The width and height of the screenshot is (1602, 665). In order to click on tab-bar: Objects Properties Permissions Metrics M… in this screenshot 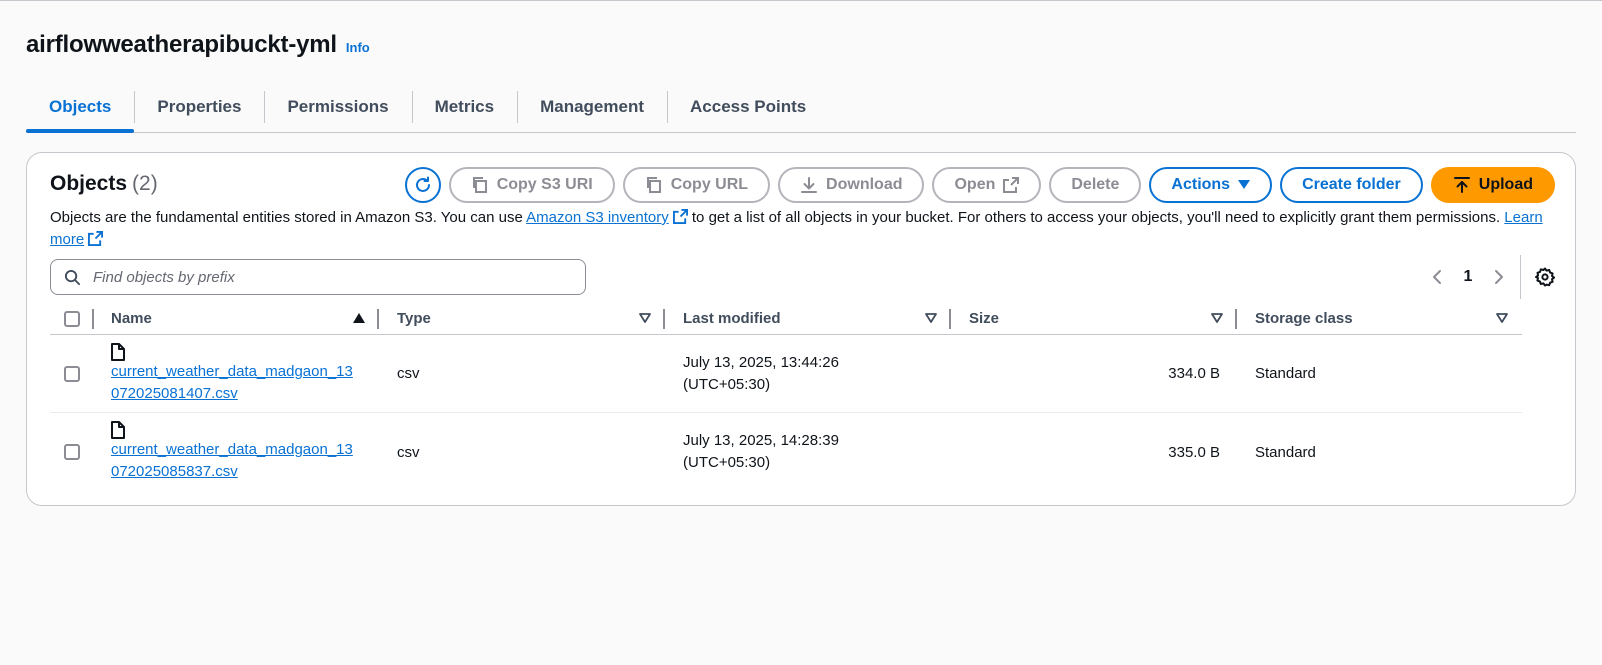, I will do `click(801, 108)`.